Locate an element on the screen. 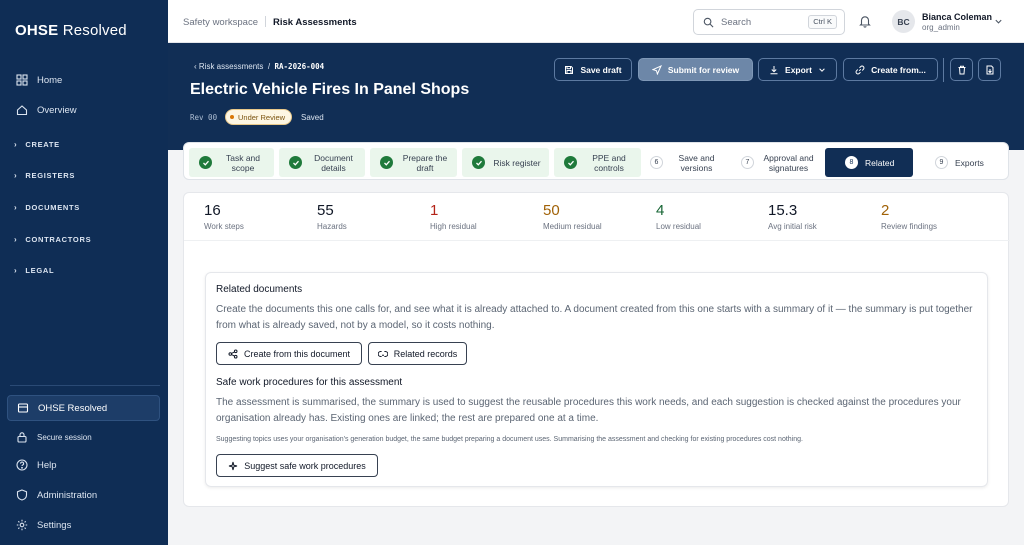 This screenshot has height=545, width=1024. file-export-icon is located at coordinates (989, 69).